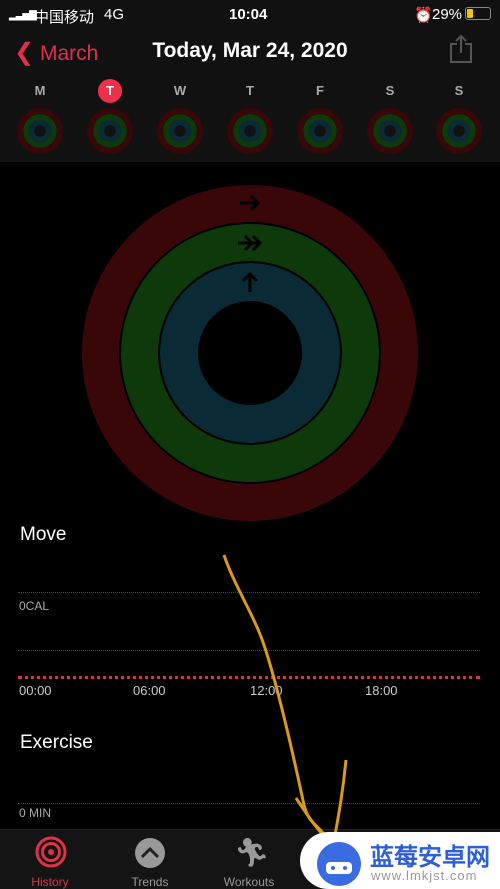 This screenshot has width=500, height=889. Describe the element at coordinates (381, 690) in the screenshot. I see `tick: 18:00` at that location.